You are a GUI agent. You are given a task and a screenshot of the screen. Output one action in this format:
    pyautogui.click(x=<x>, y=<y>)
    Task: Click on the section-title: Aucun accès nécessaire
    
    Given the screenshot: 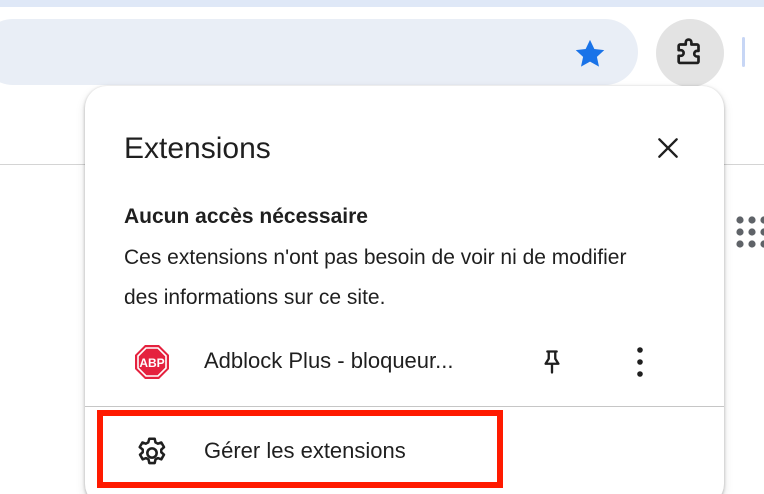 What is the action you would take?
    pyautogui.click(x=246, y=216)
    